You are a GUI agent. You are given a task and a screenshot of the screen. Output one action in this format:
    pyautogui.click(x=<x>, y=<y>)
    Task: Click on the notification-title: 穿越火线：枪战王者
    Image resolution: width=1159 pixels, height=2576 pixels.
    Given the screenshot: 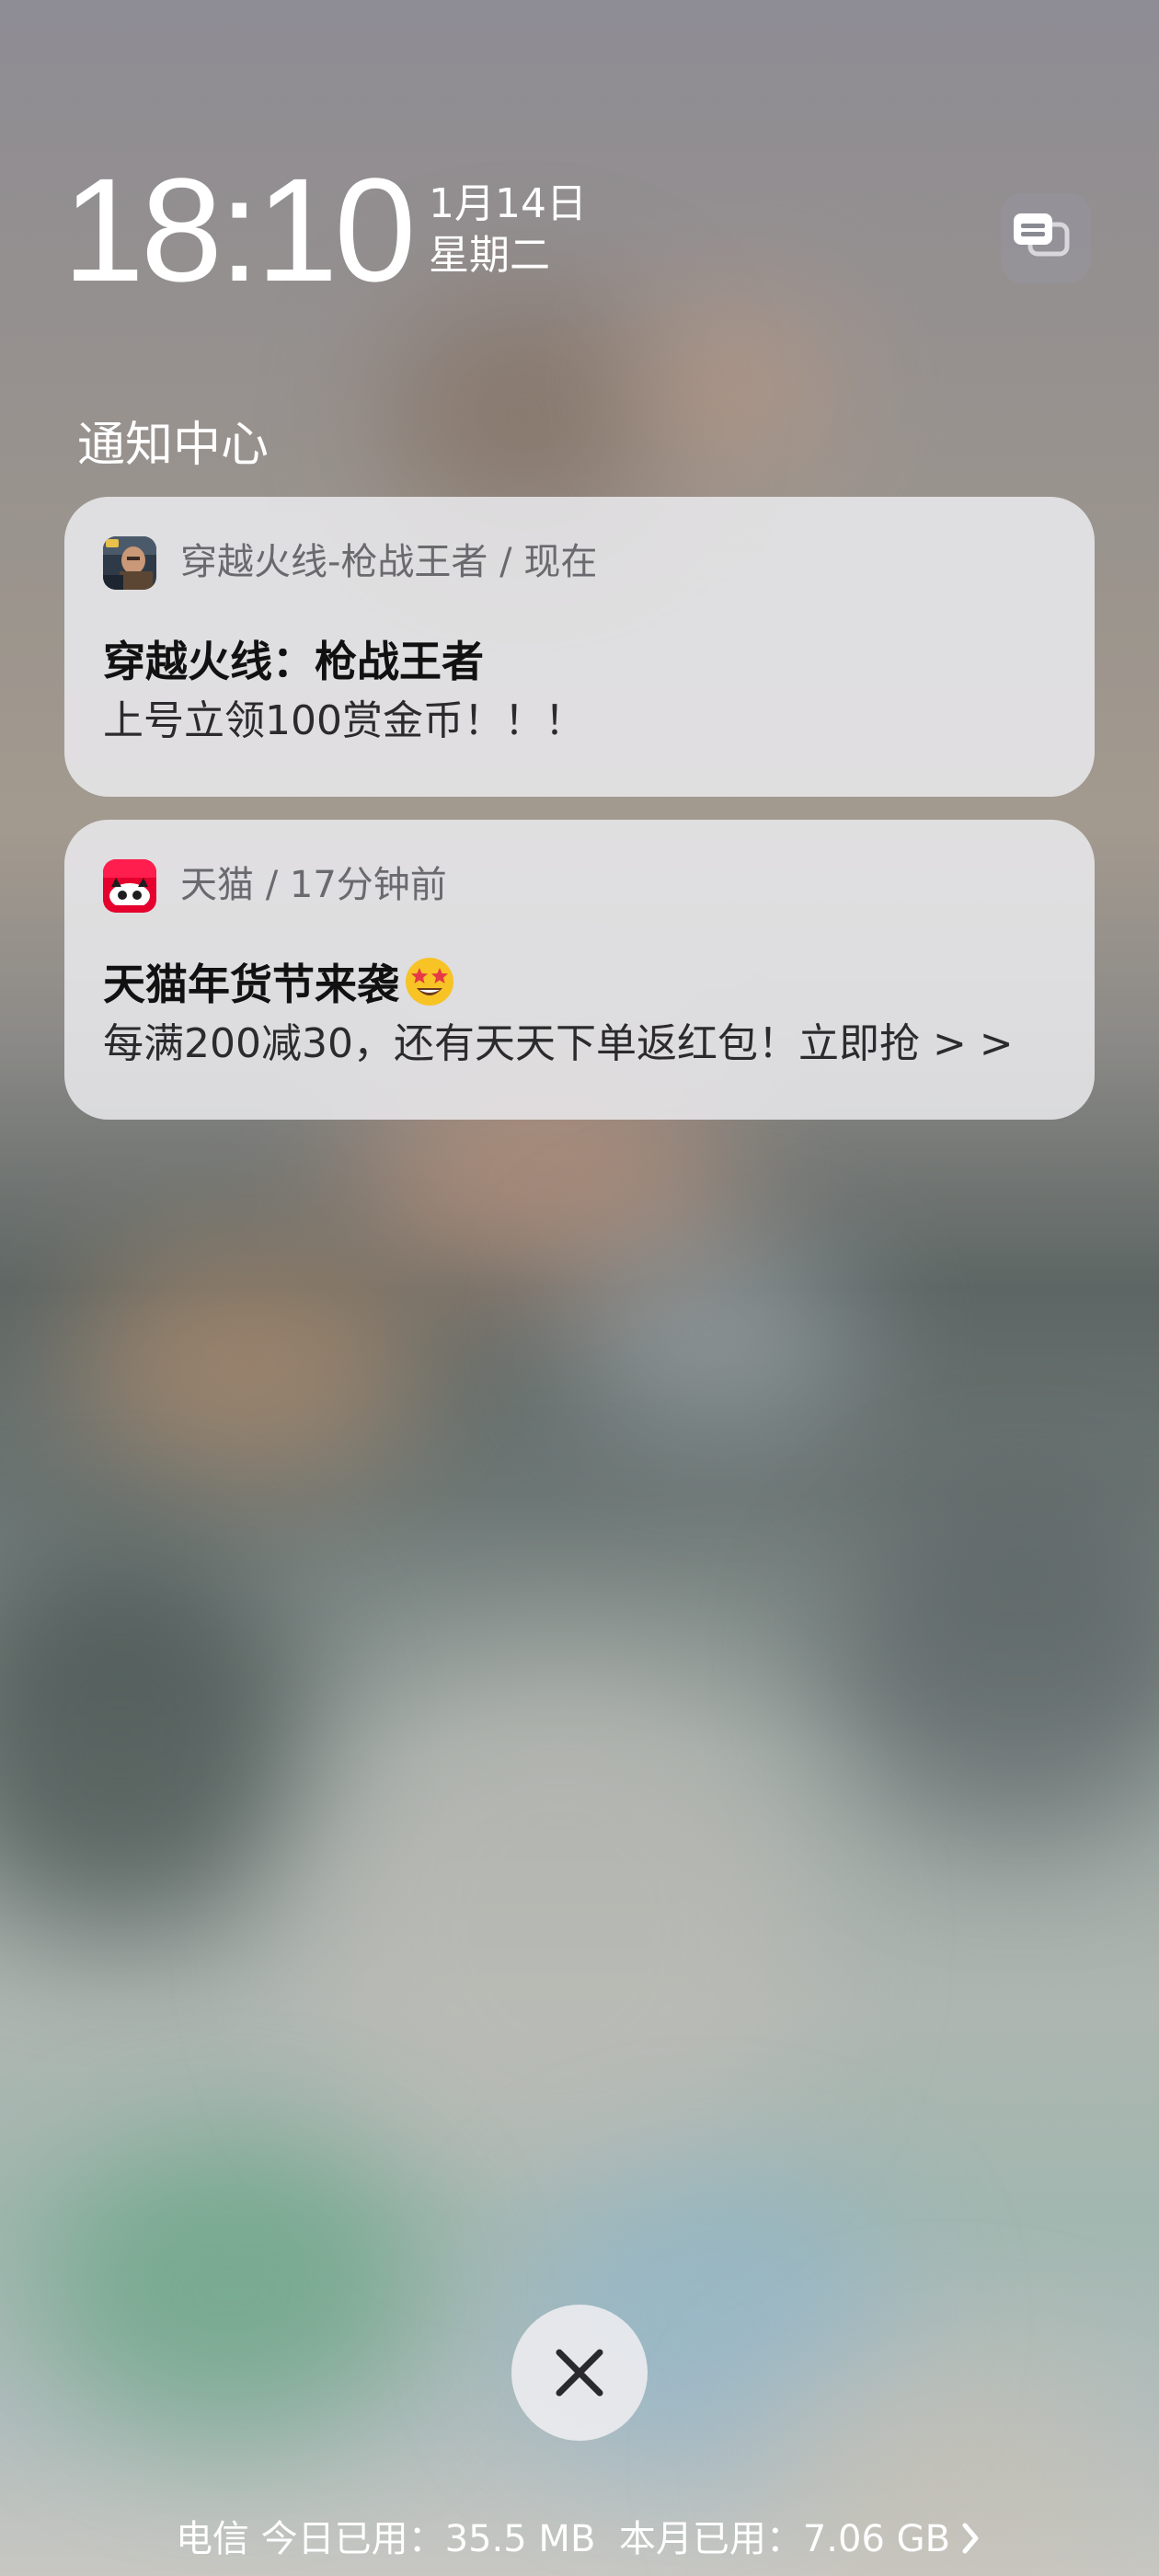 What is the action you would take?
    pyautogui.click(x=293, y=661)
    